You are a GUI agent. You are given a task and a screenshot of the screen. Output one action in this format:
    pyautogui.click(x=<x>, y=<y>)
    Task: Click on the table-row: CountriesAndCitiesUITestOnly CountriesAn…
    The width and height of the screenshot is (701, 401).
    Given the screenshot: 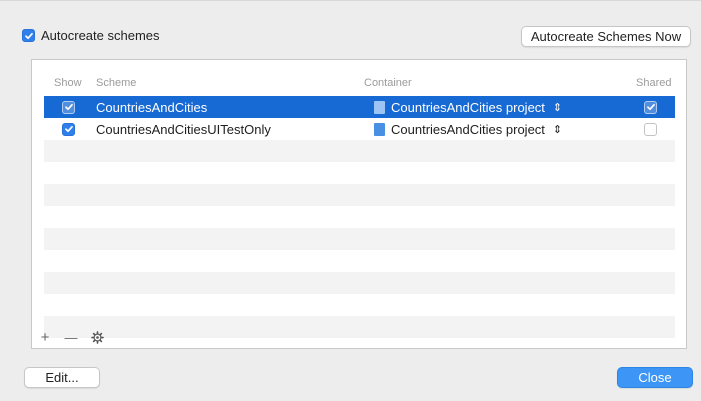 What is the action you would take?
    pyautogui.click(x=359, y=129)
    